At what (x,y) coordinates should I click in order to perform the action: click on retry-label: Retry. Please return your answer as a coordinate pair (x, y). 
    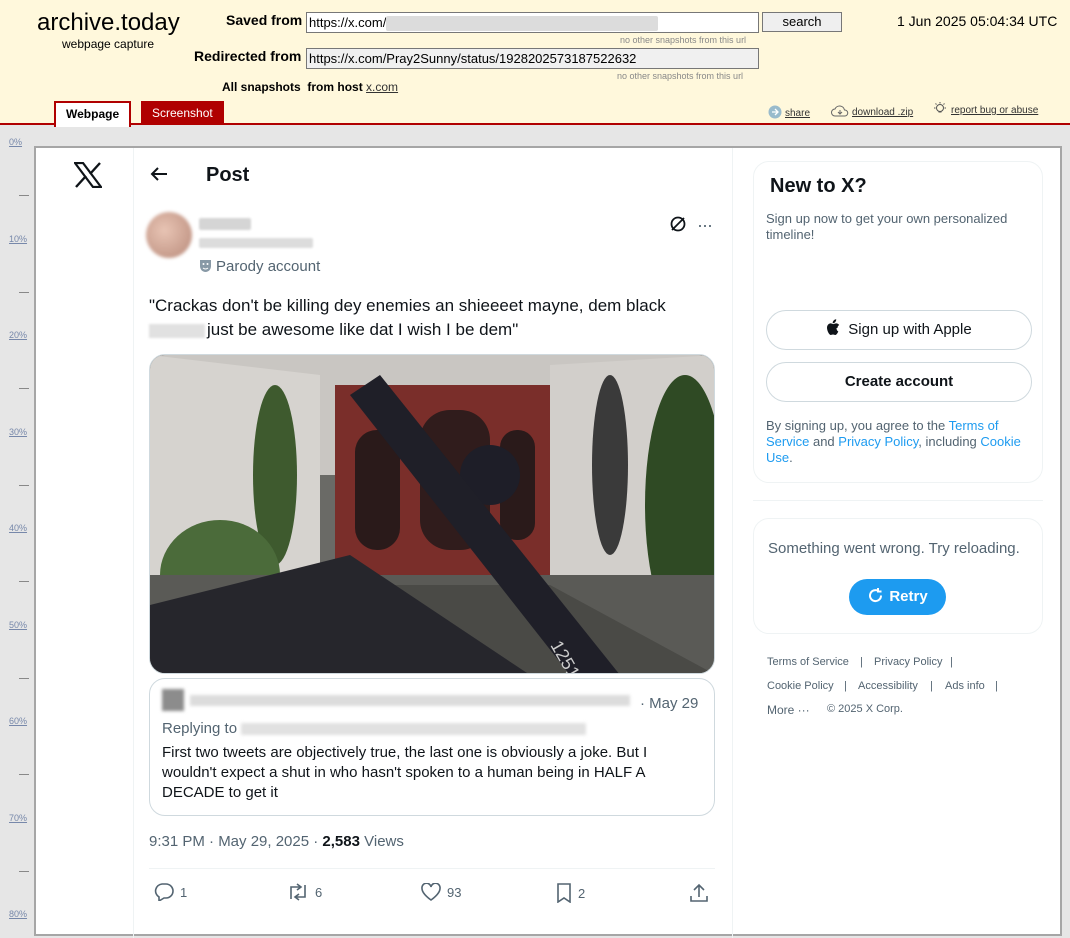
    Looking at the image, I should click on (908, 596).